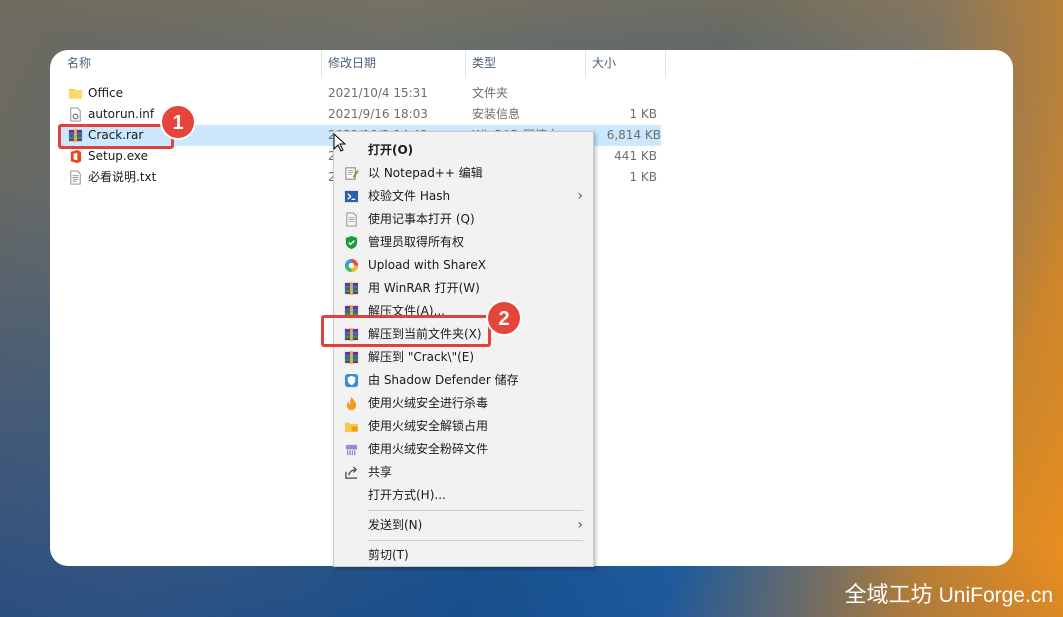 The width and height of the screenshot is (1063, 617). Describe the element at coordinates (351, 472) in the screenshot. I see `share-icon` at that location.